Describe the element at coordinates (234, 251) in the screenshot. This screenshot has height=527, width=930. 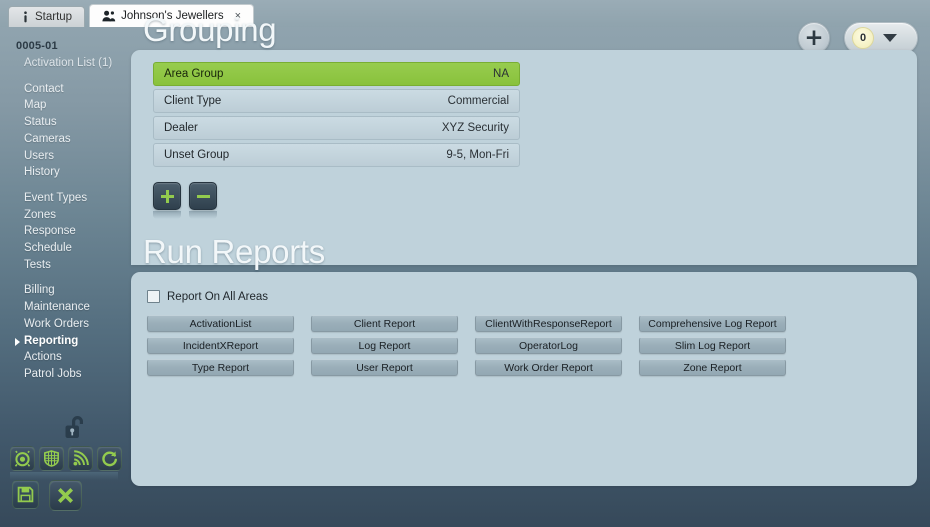
I see `run-reports-title: Run Reports` at that location.